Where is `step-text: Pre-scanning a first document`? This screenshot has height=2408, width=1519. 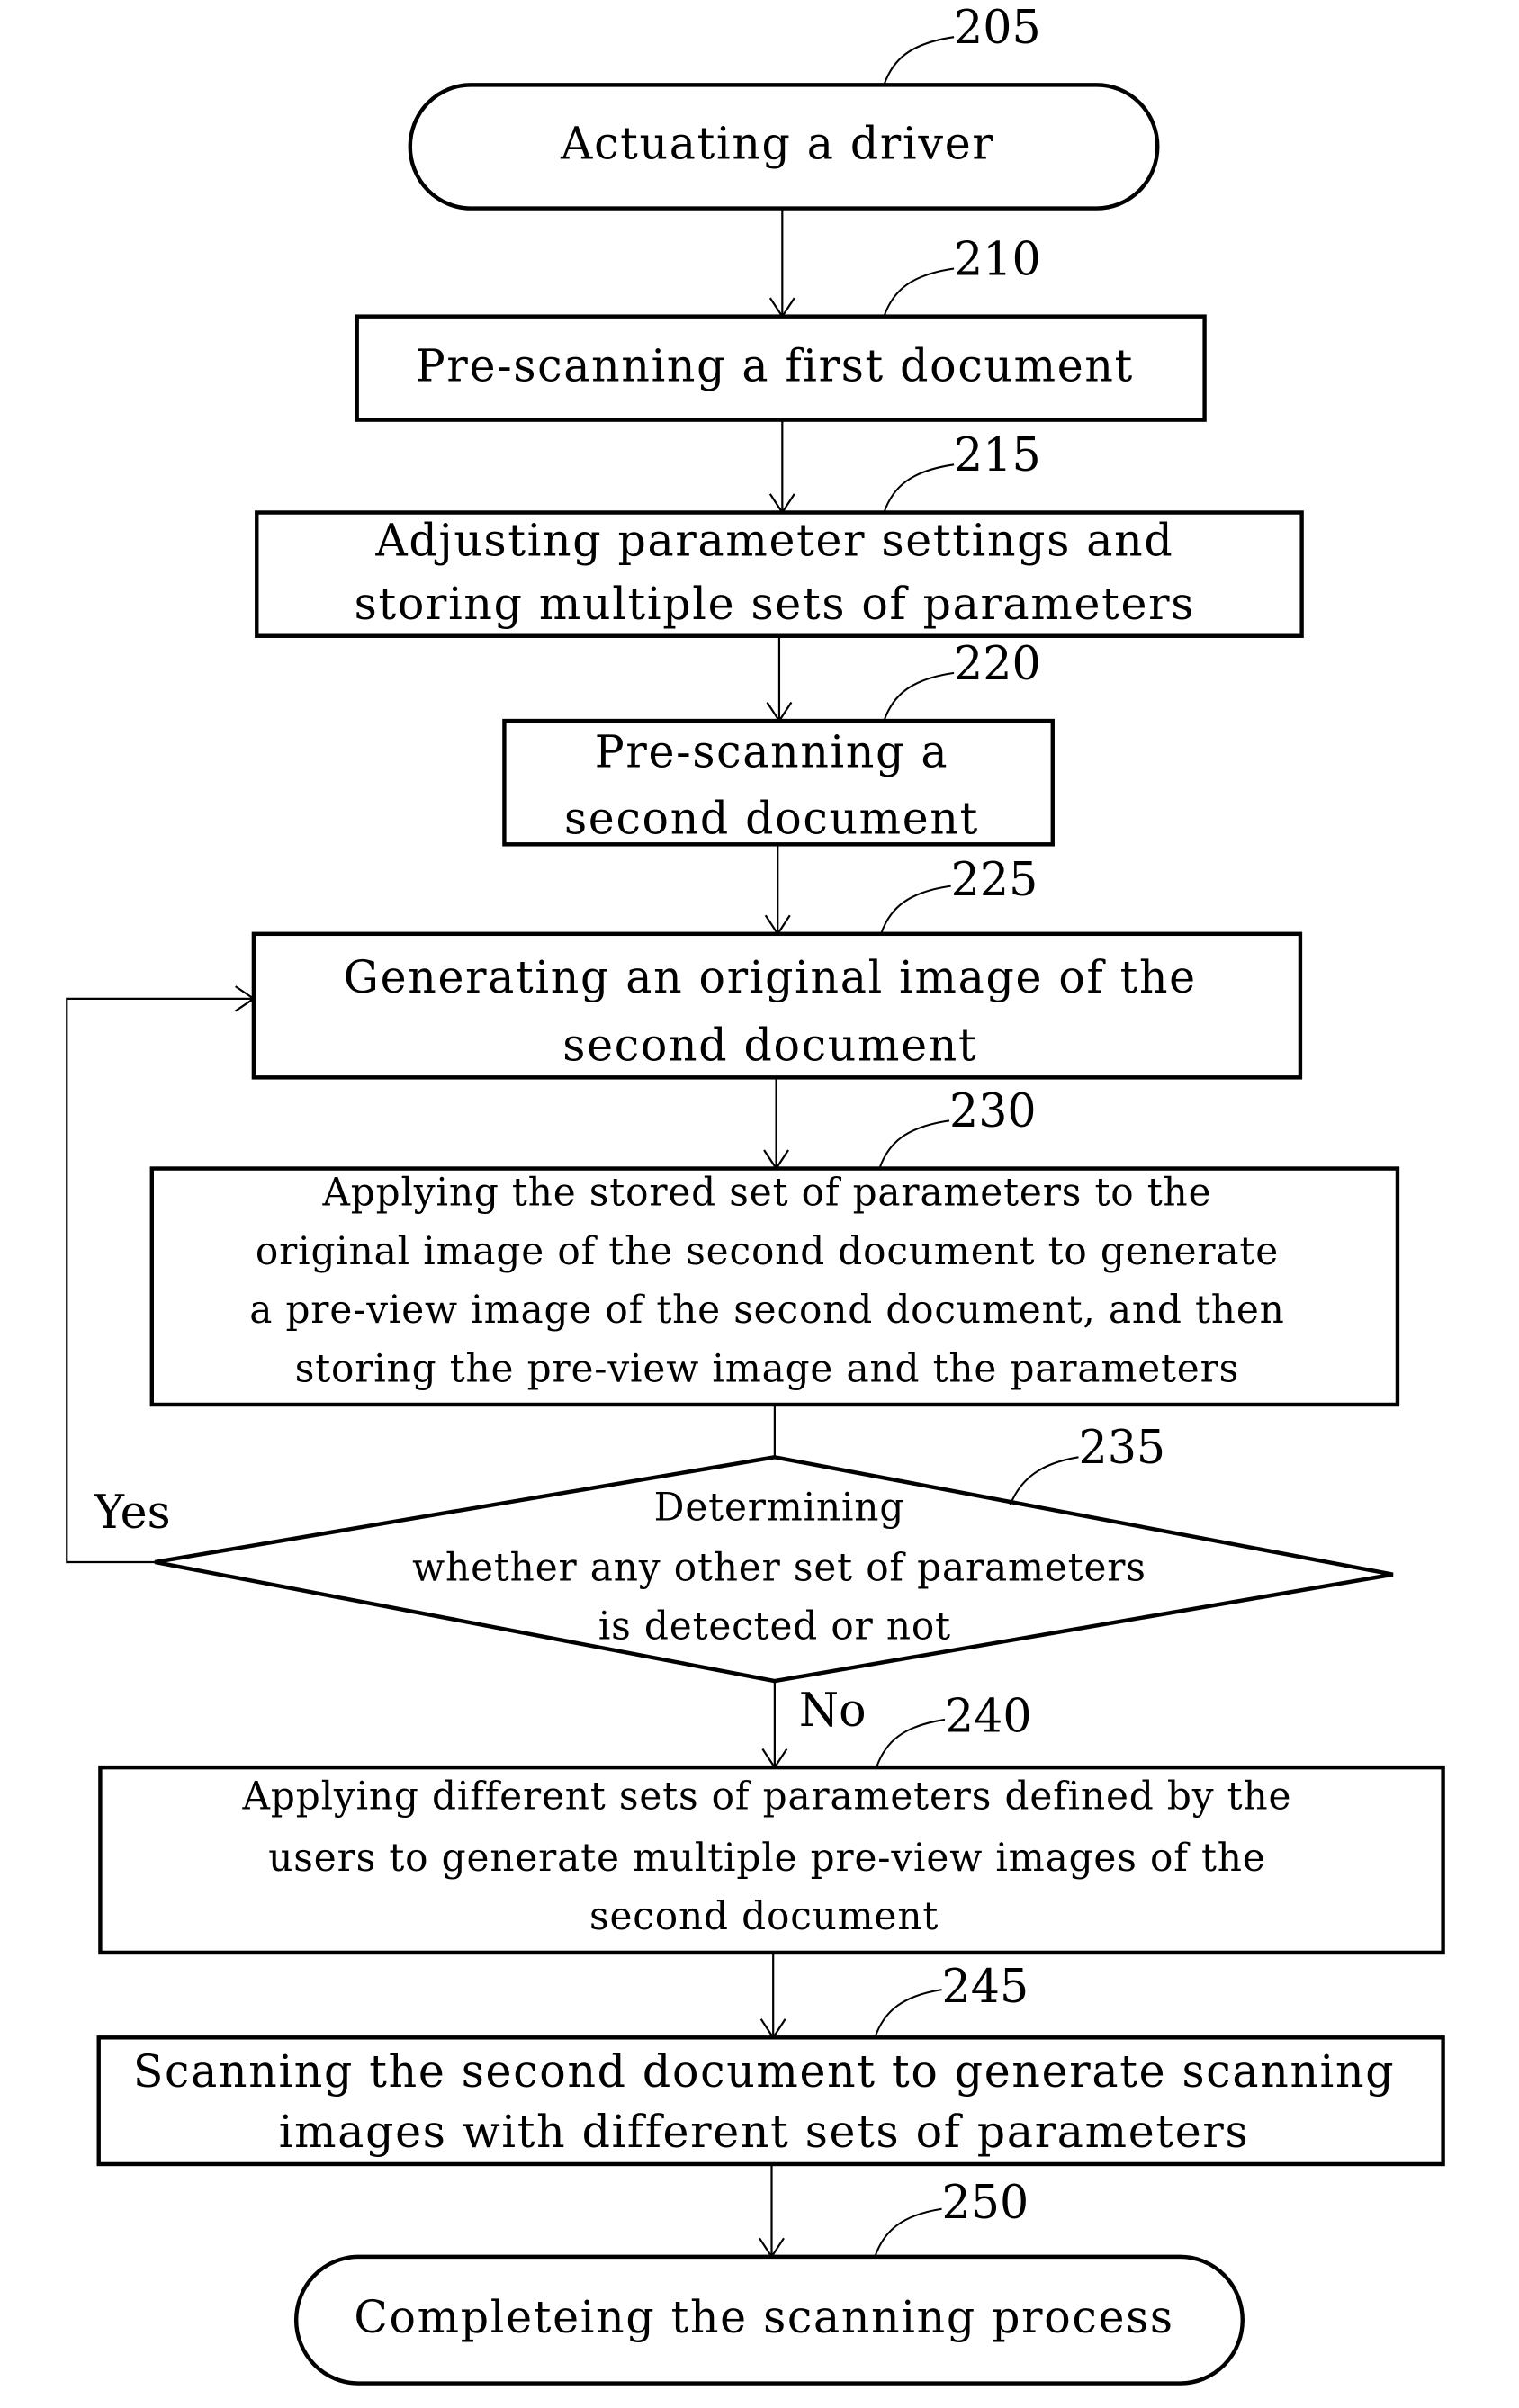
step-text: Pre-scanning a first document is located at coordinates (775, 365).